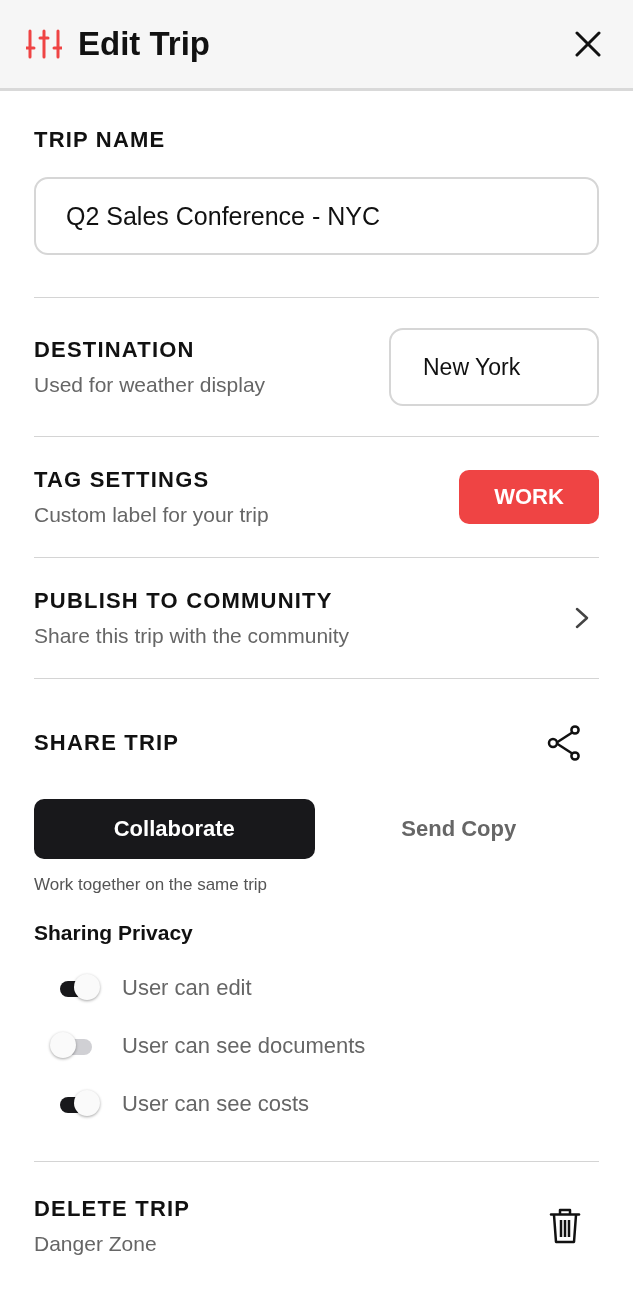  I want to click on toggle-label: User can see costs, so click(216, 1104).